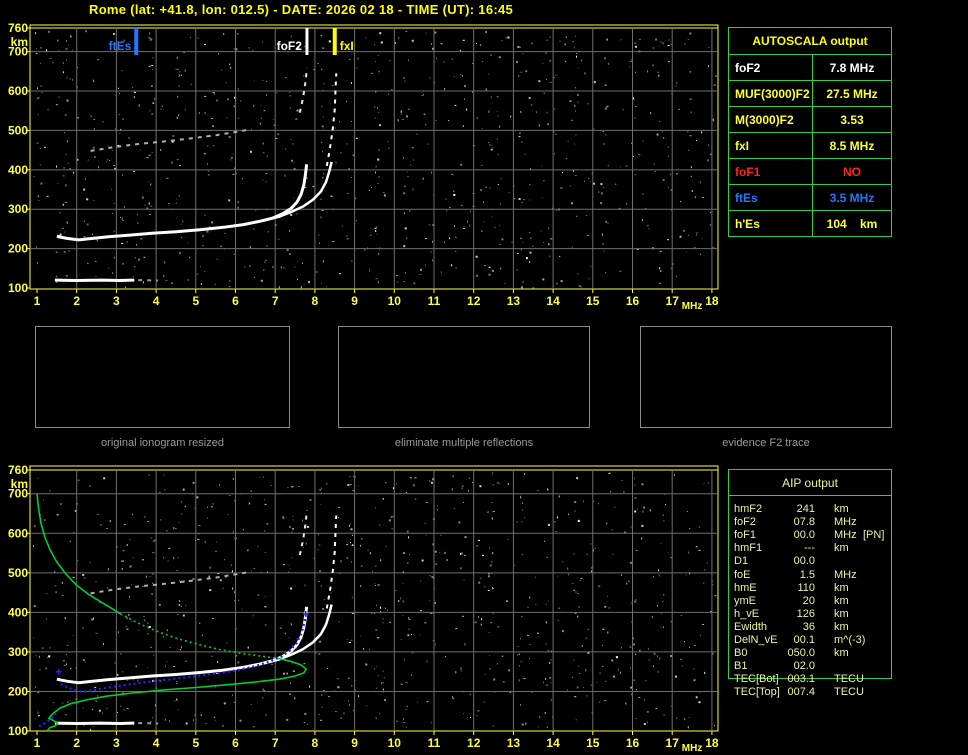  What do you see at coordinates (514, 743) in the screenshot?
I see `x-tick-label: 13` at bounding box center [514, 743].